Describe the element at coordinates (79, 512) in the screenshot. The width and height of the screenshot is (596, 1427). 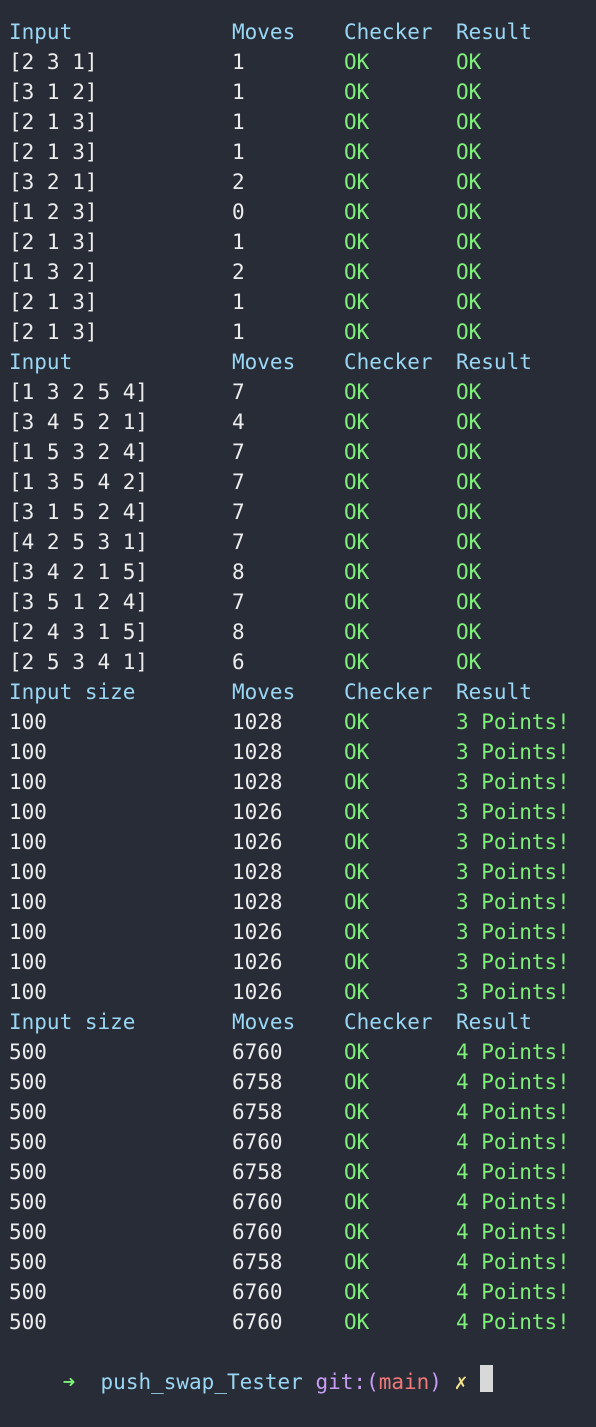
I see `cell-input: [3 1 5 2 4]` at that location.